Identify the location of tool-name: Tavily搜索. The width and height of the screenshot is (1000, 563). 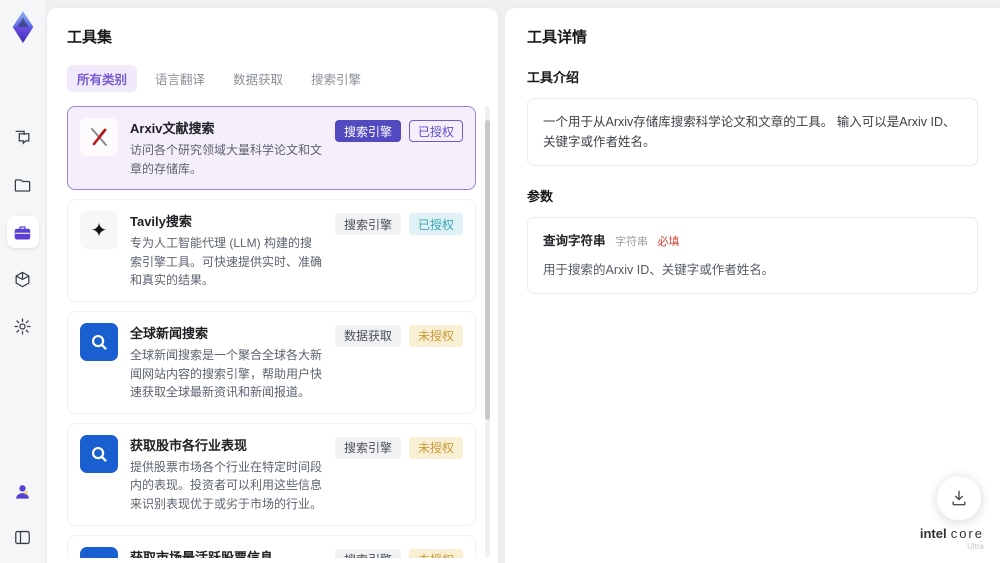
(161, 222).